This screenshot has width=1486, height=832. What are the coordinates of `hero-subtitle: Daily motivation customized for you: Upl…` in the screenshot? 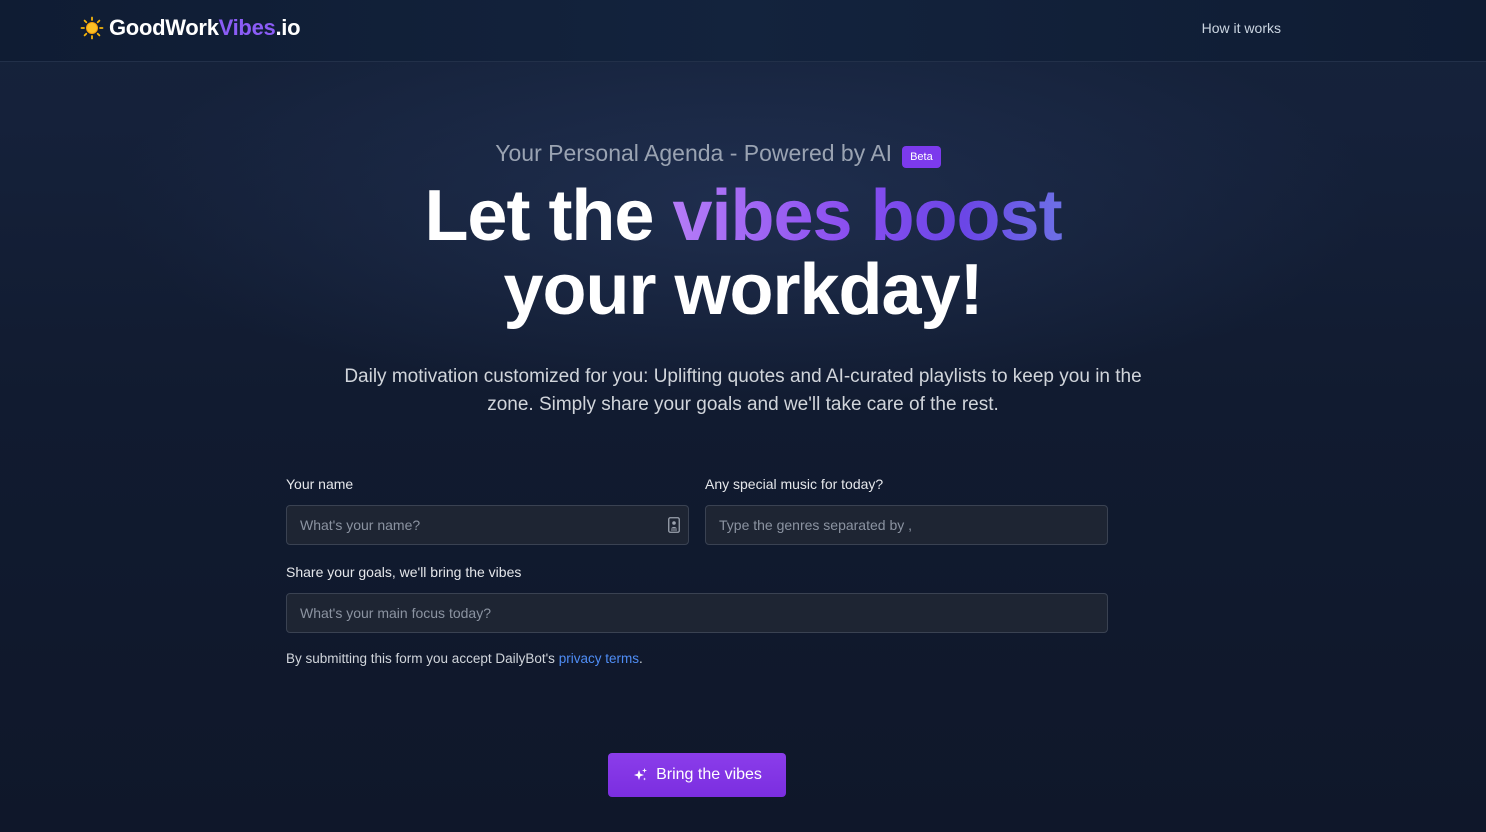 It's located at (743, 390).